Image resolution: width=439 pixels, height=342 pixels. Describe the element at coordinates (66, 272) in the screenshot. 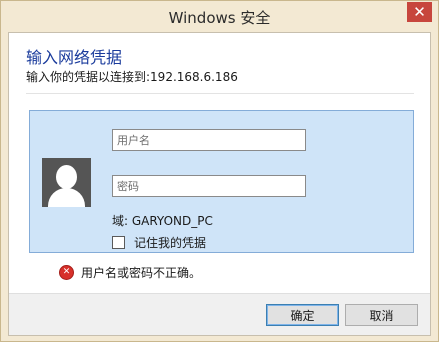

I see `error-x-icon: ✕` at that location.